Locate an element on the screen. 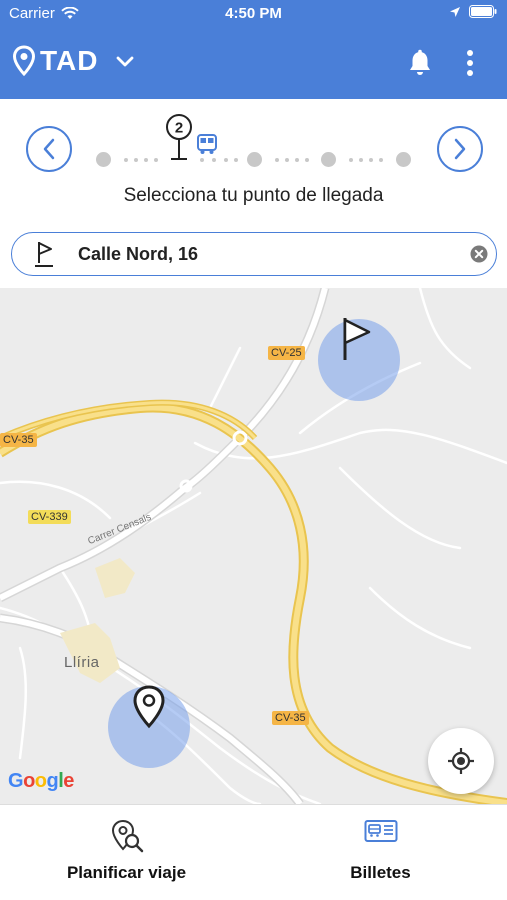 This screenshot has width=507, height=900. bell-icon is located at coordinates (420, 62).